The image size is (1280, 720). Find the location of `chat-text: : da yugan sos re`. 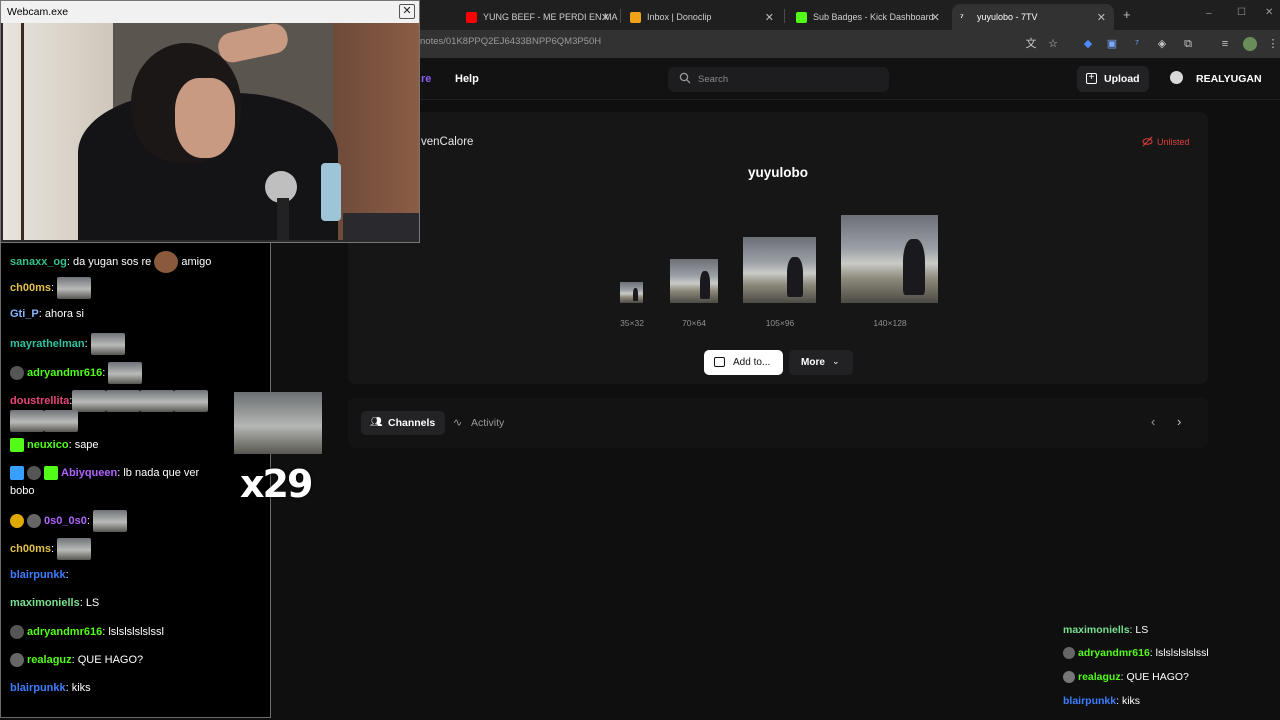

chat-text: : da yugan sos re is located at coordinates (110, 261).